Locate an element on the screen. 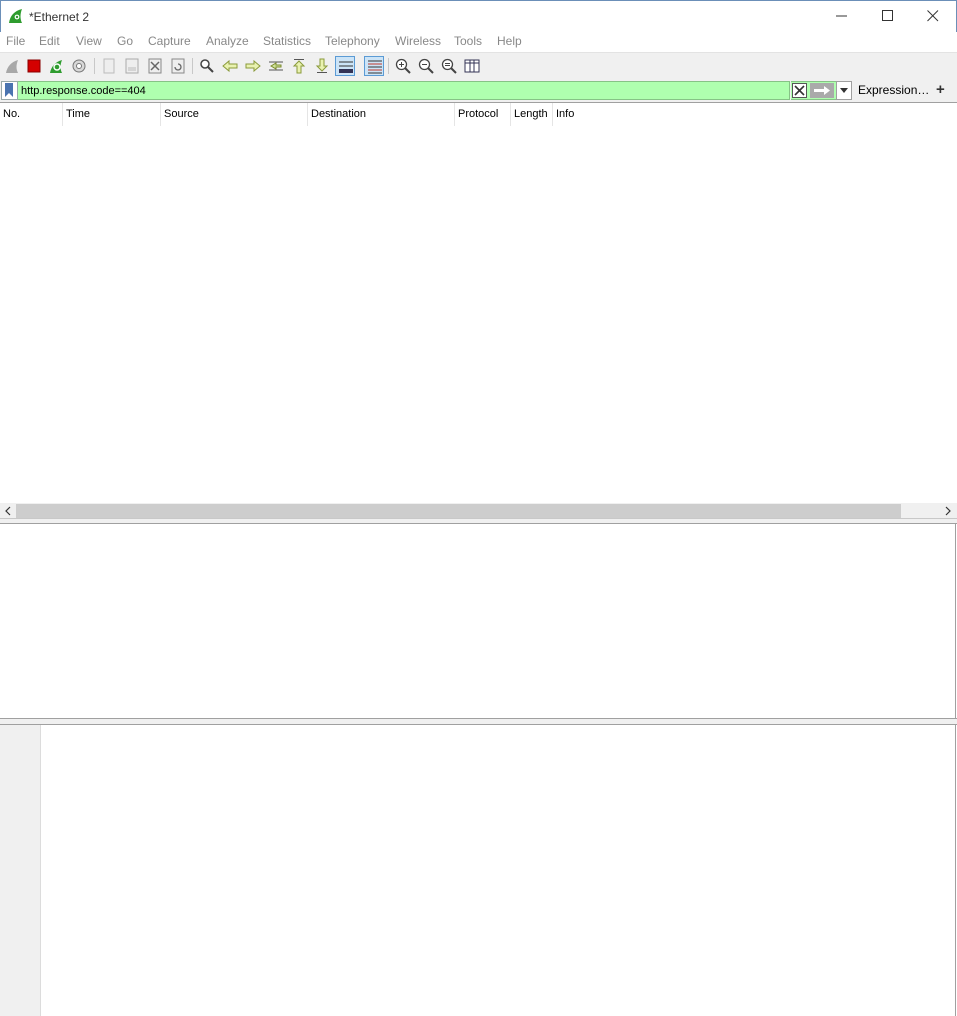 The height and width of the screenshot is (1016, 957). scroll-left-arrow-icon is located at coordinates (8, 511).